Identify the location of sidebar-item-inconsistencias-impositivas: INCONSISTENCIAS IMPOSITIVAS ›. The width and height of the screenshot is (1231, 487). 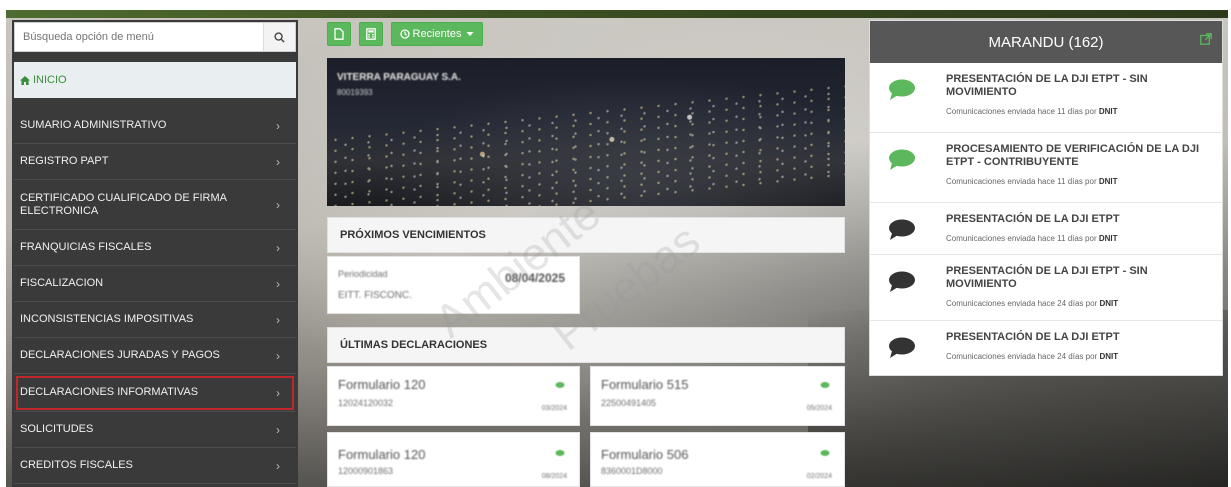
(155, 320).